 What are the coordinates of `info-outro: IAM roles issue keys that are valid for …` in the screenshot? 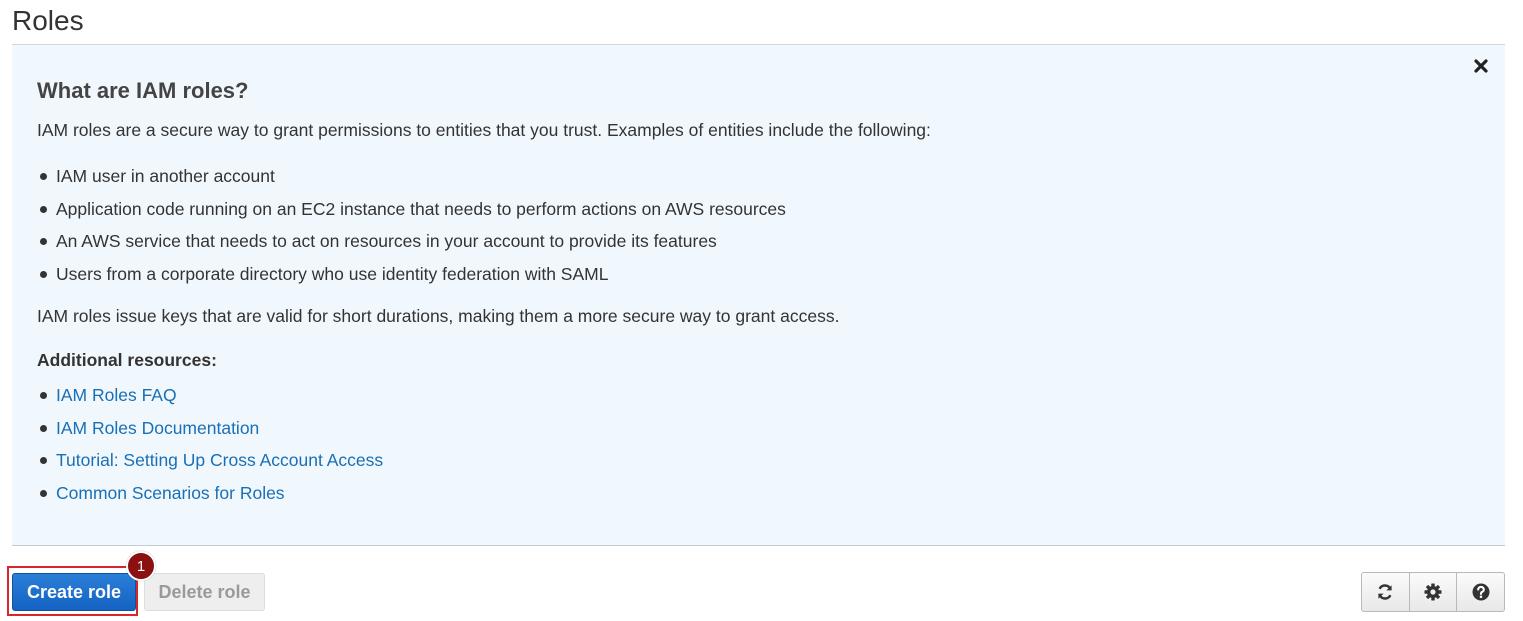 It's located at (438, 316).